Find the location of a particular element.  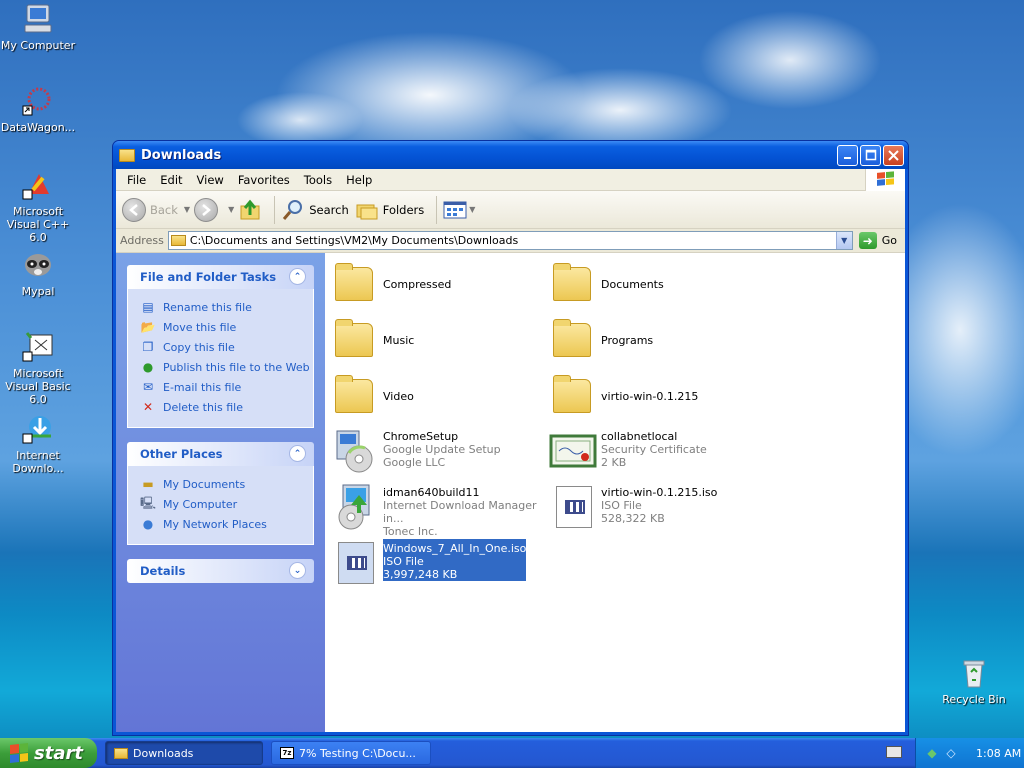

forward-dropdown-icon: ▼ is located at coordinates (231, 209).